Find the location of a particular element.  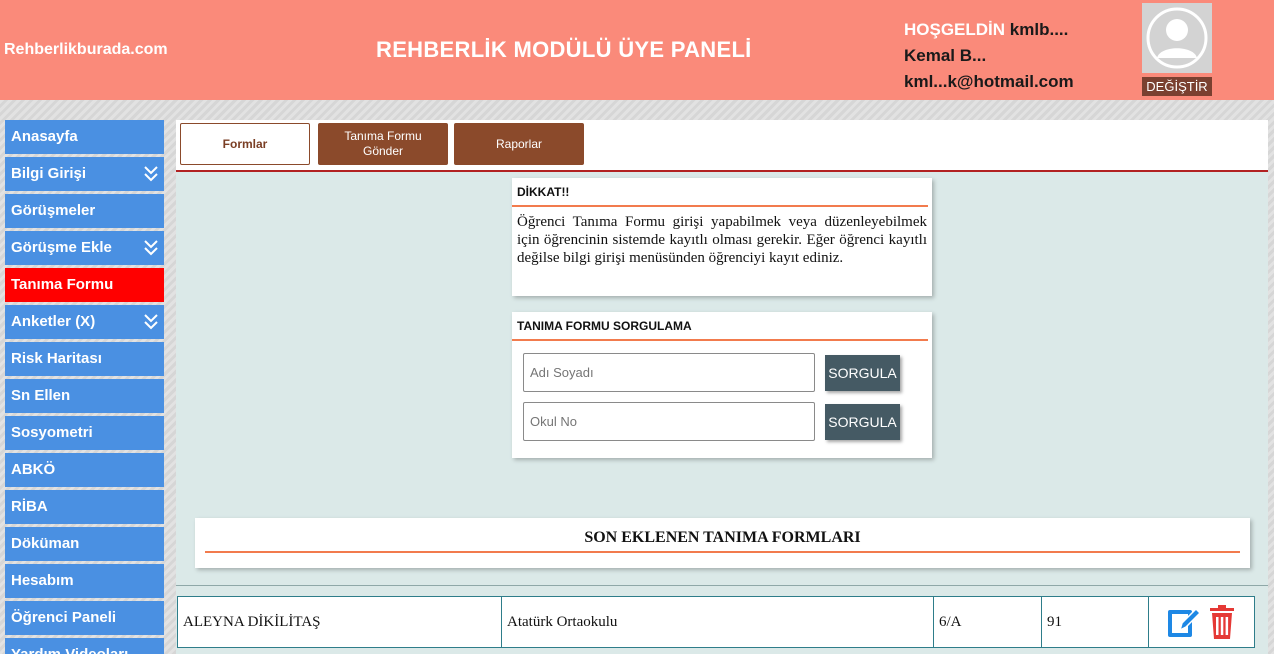

school-number-input is located at coordinates (669, 421).